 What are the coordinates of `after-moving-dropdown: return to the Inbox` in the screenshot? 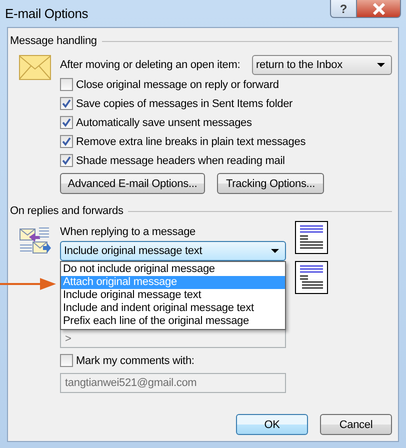 It's located at (322, 64).